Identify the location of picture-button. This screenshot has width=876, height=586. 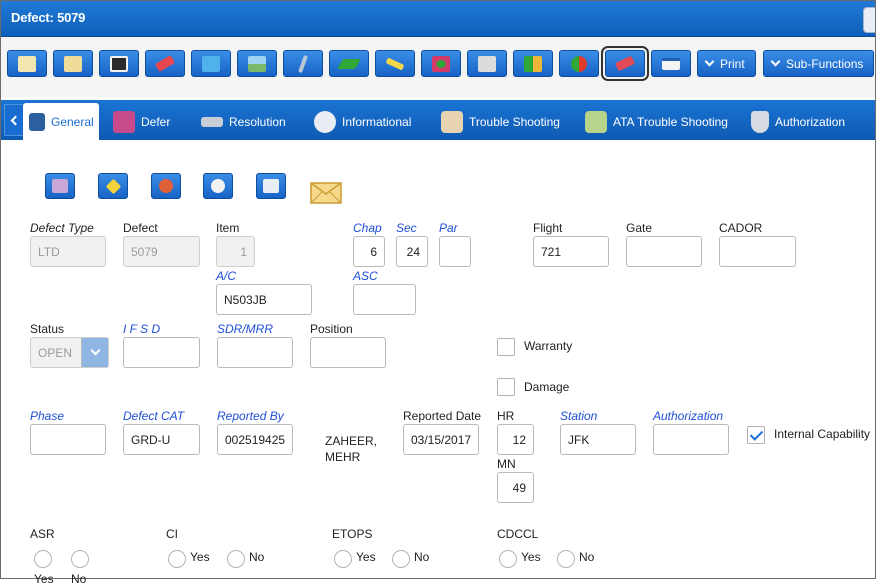
(257, 63).